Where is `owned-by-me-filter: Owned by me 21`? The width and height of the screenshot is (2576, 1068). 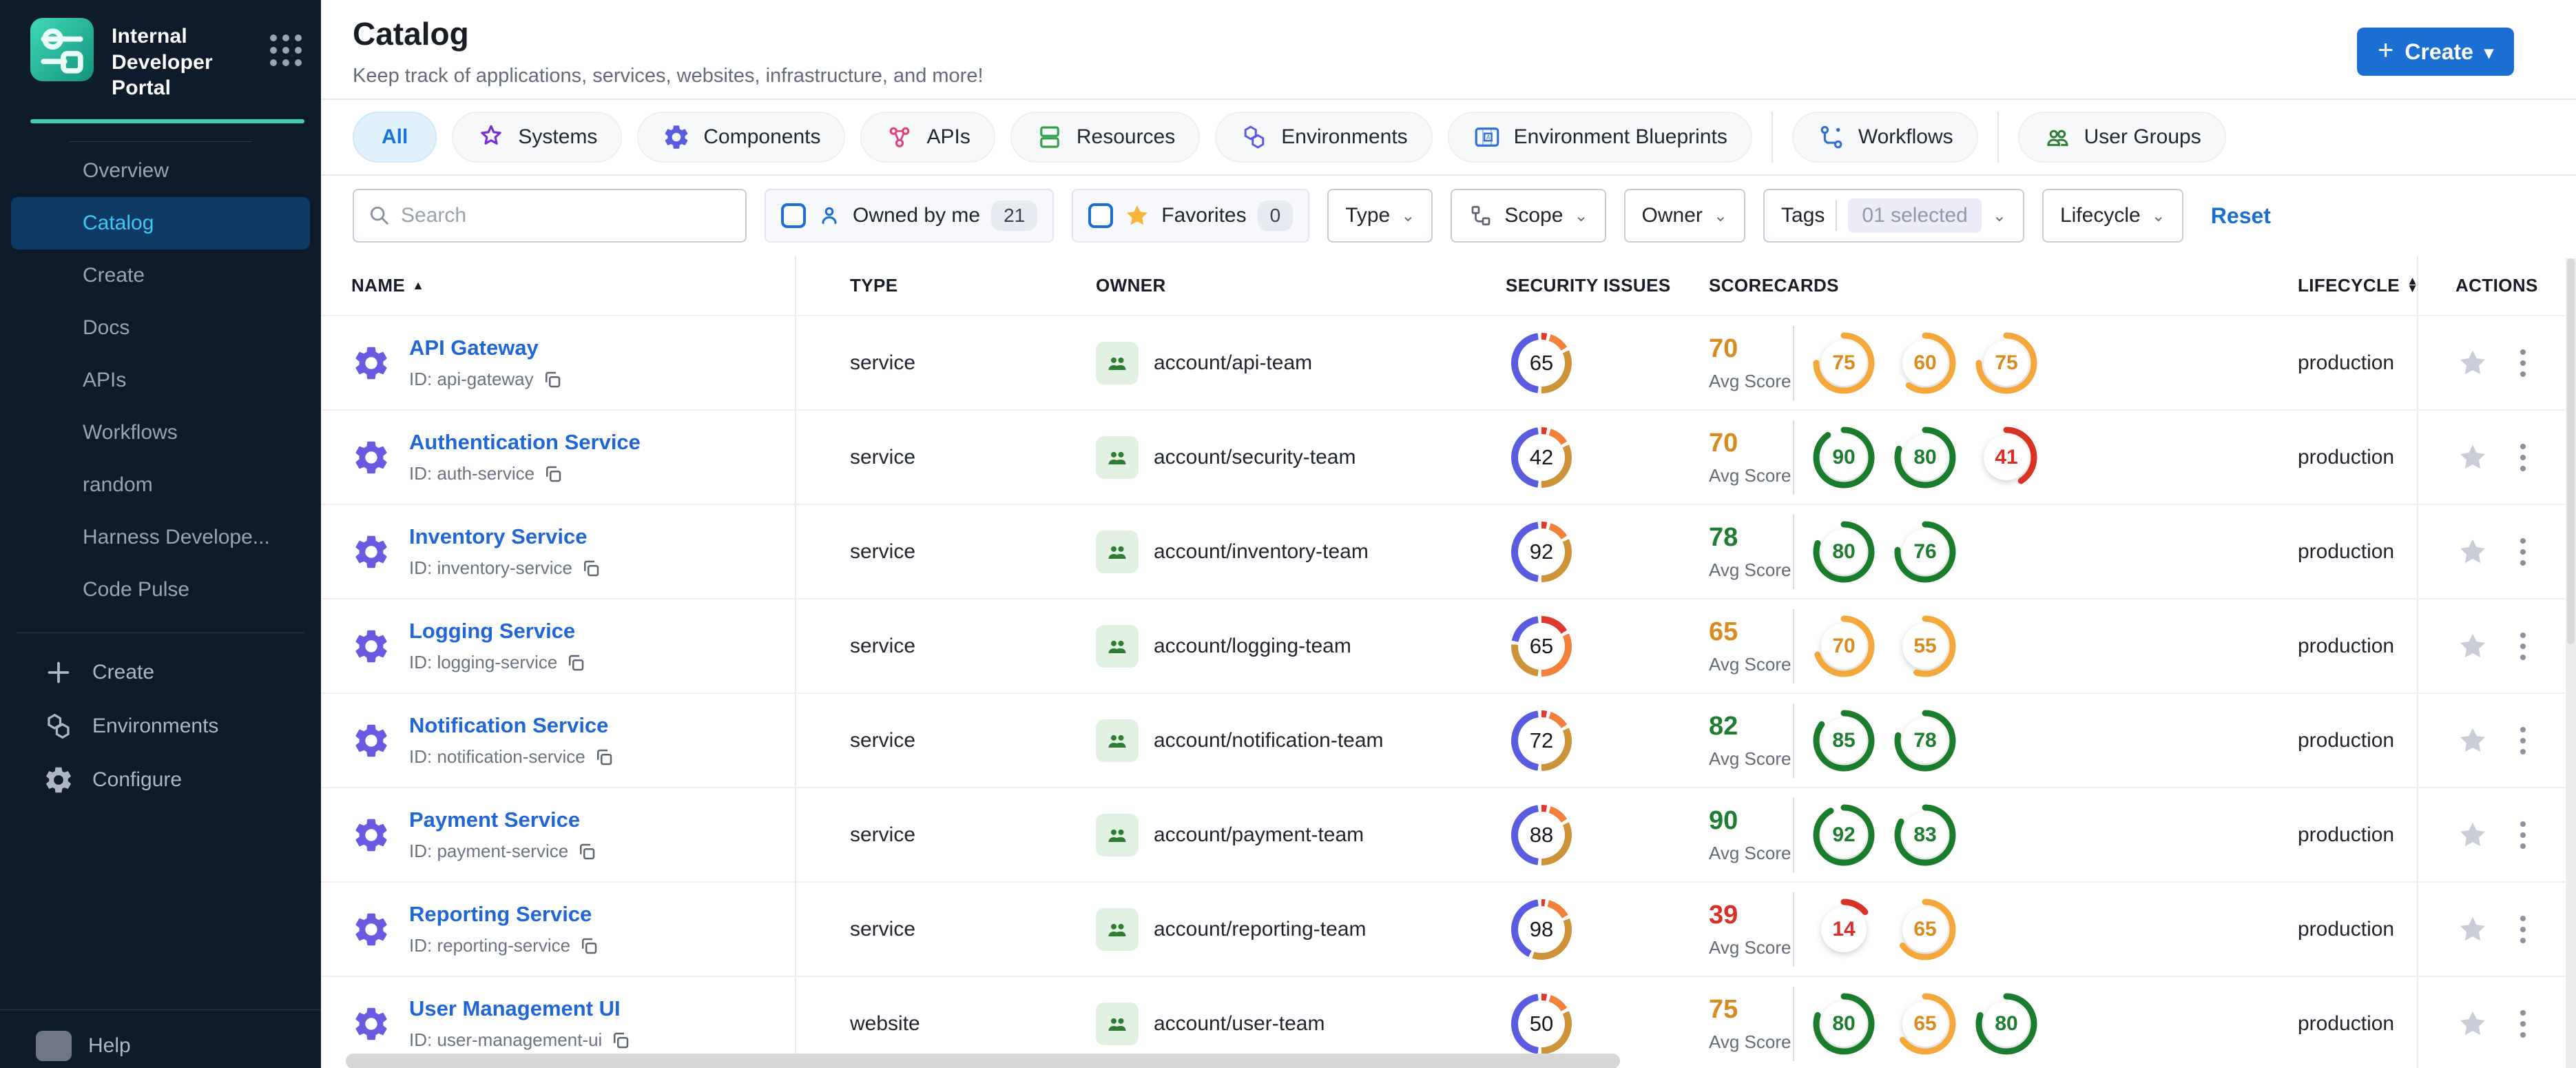
owned-by-me-filter: Owned by me 21 is located at coordinates (910, 216).